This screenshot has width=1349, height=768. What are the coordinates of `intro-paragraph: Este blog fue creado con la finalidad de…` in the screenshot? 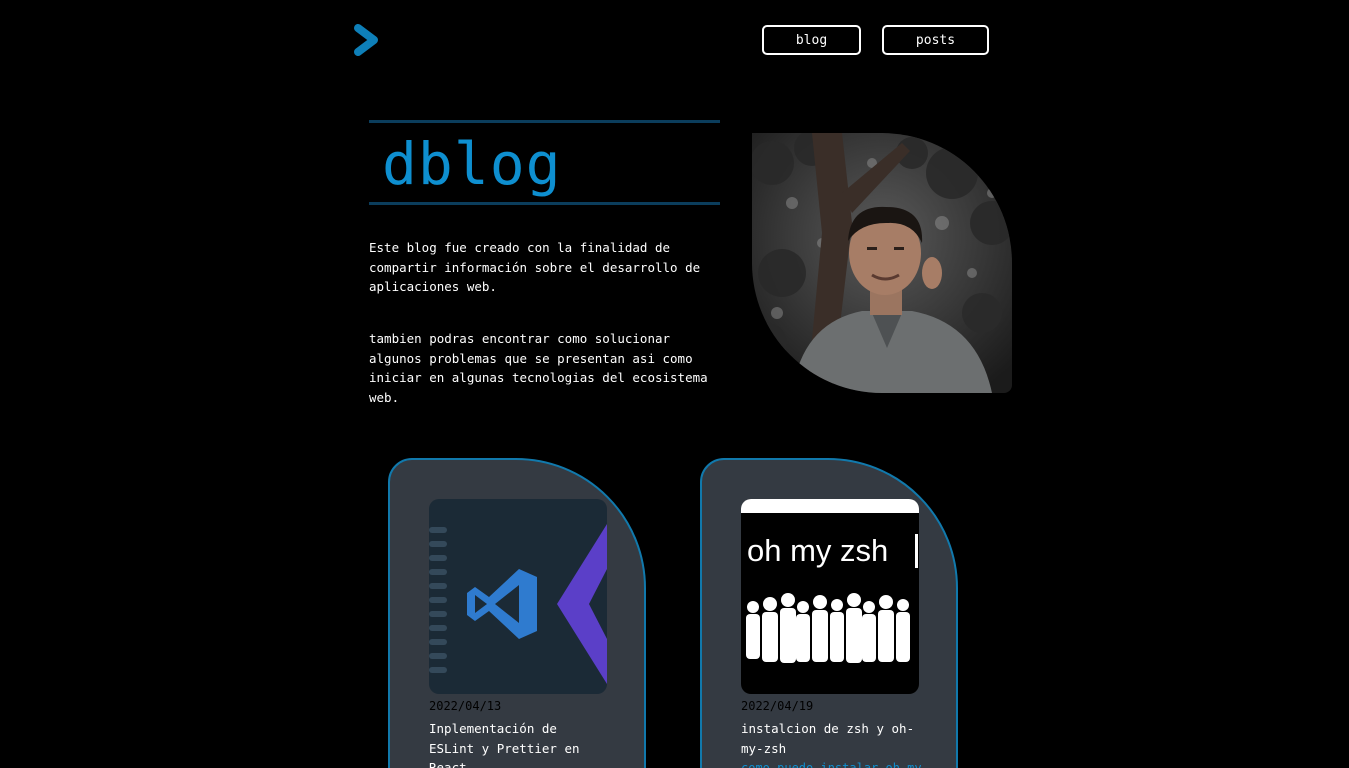 It's located at (535, 267).